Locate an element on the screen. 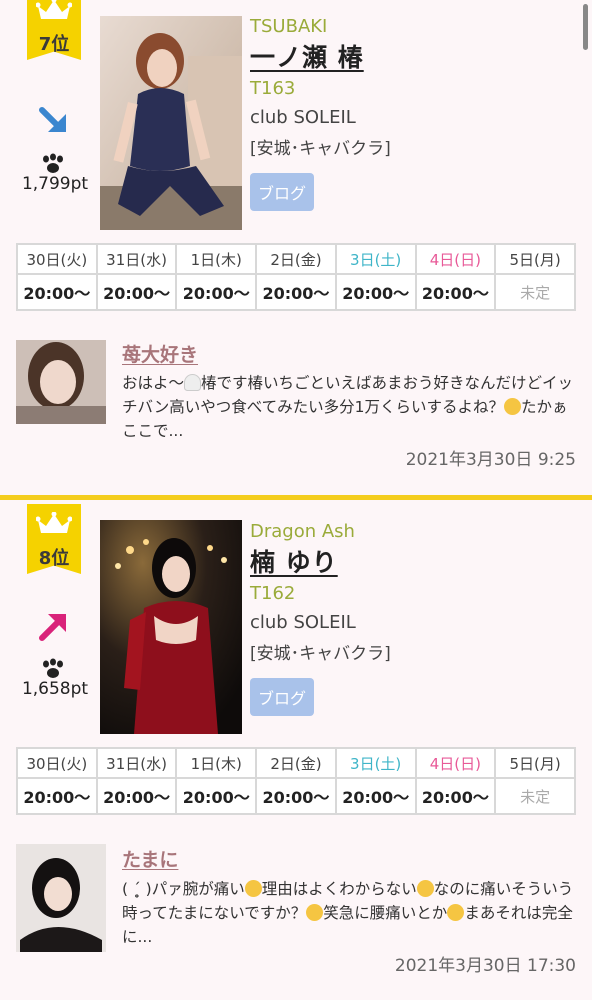 This screenshot has width=592, height=1000. excerpt-text: おはよ〜 is located at coordinates (153, 383).